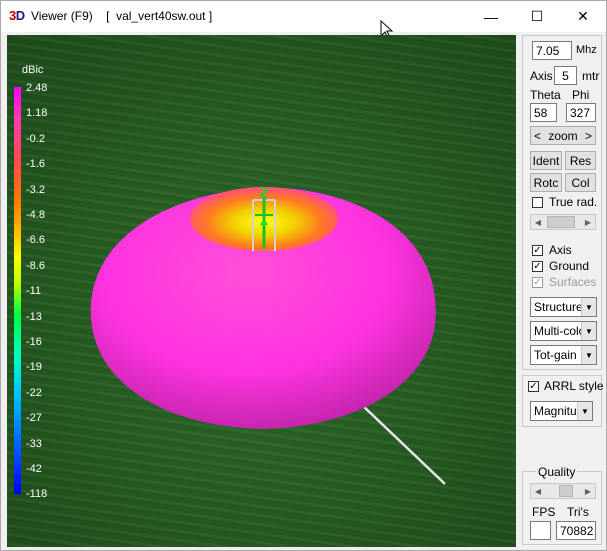  I want to click on close-icon: ✕, so click(583, 16).